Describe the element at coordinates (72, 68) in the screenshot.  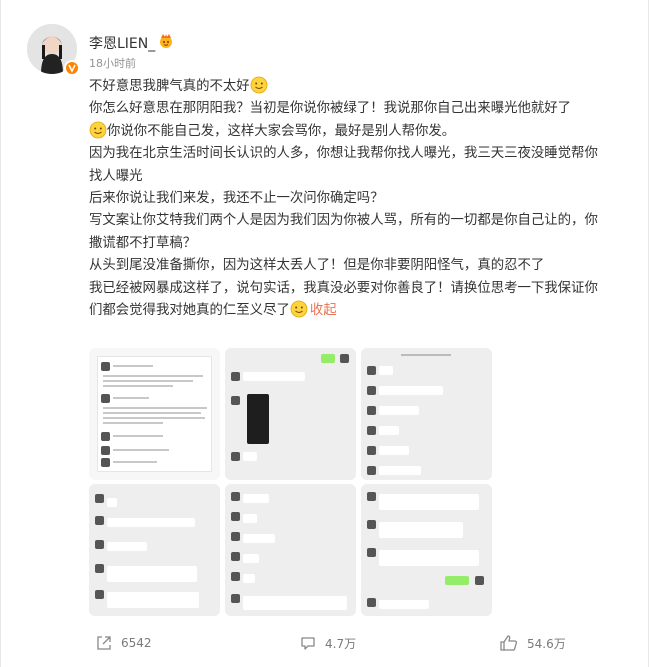
I see `verified-badge-icon` at that location.